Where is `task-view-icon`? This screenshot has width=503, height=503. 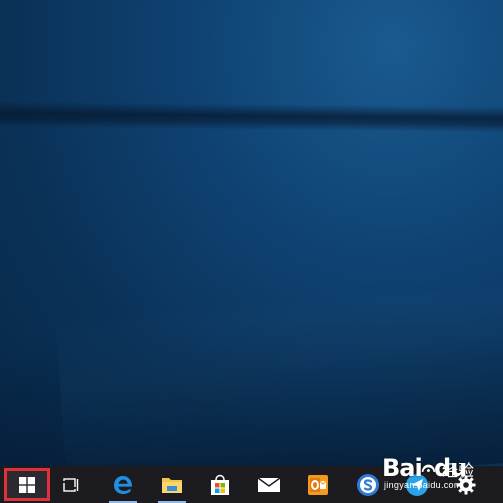
task-view-icon is located at coordinates (71, 484).